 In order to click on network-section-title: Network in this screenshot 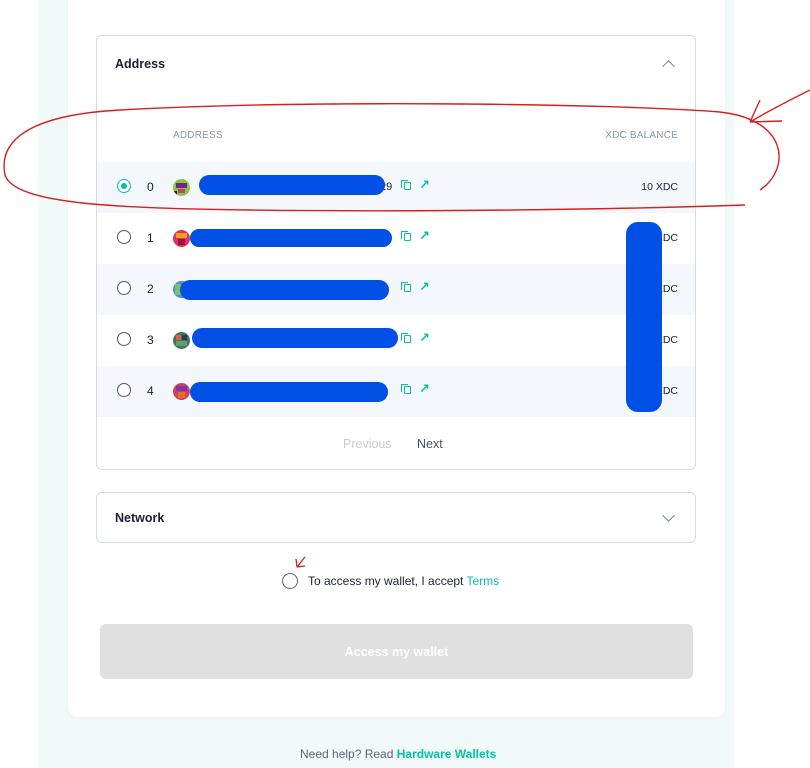, I will do `click(139, 518)`.